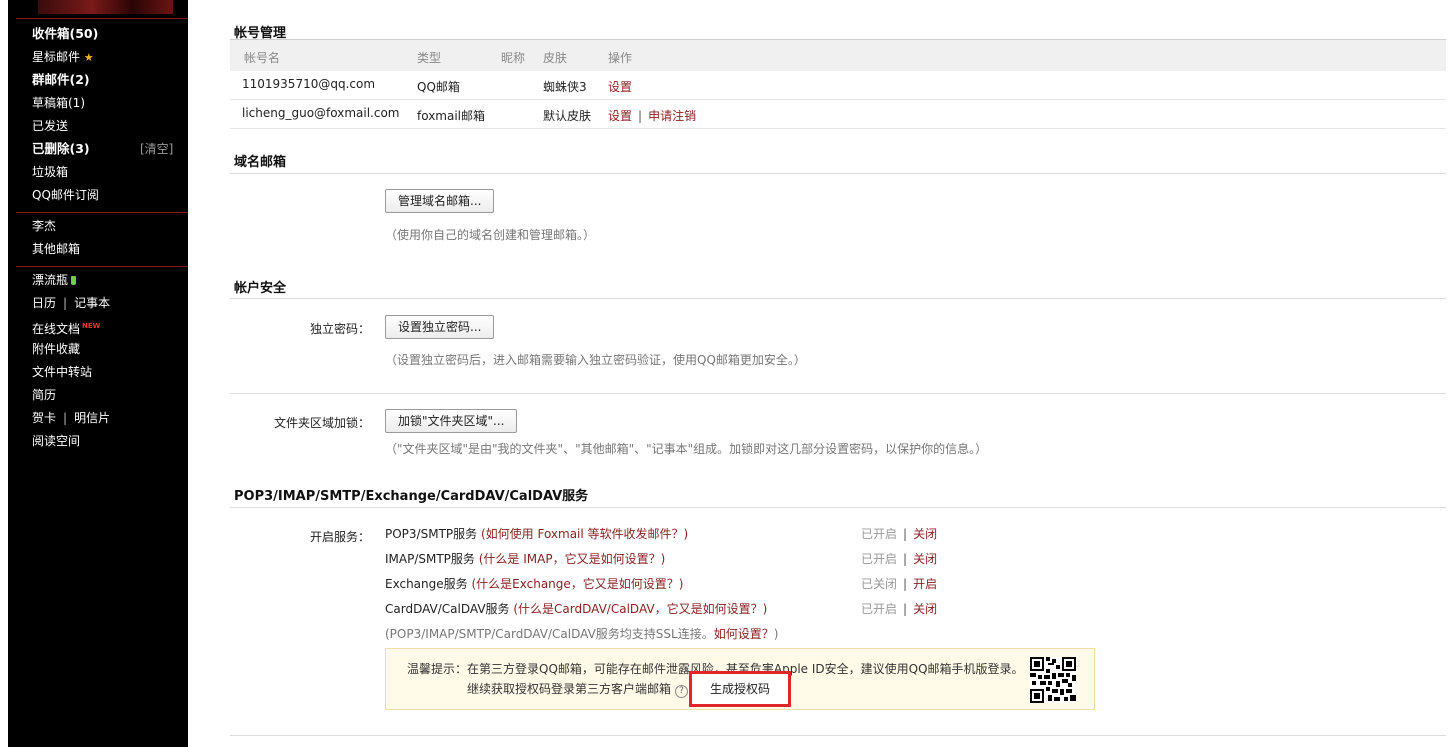 Image resolution: width=1450 pixels, height=747 pixels. Describe the element at coordinates (339, 329) in the screenshot. I see `independent-password-label: 独立密码：` at that location.